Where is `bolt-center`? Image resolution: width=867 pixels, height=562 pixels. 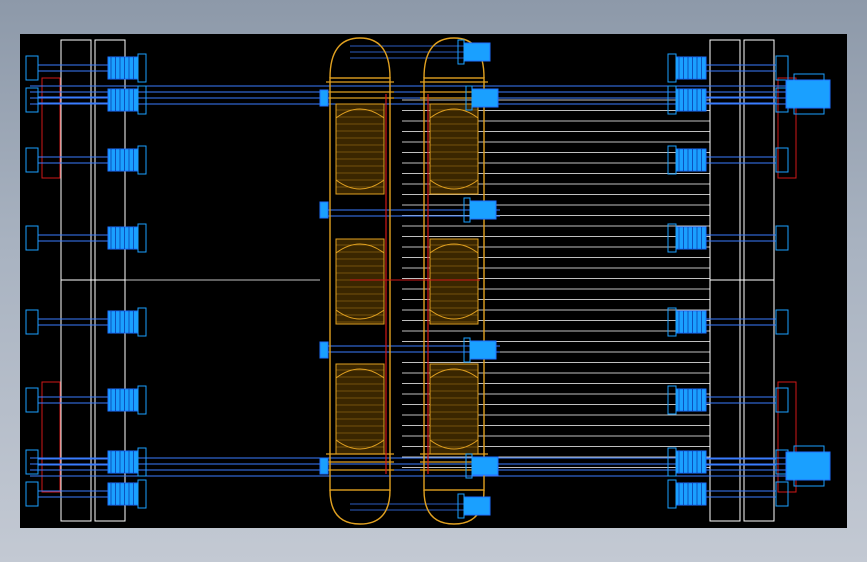 bolt-center is located at coordinates (474, 506).